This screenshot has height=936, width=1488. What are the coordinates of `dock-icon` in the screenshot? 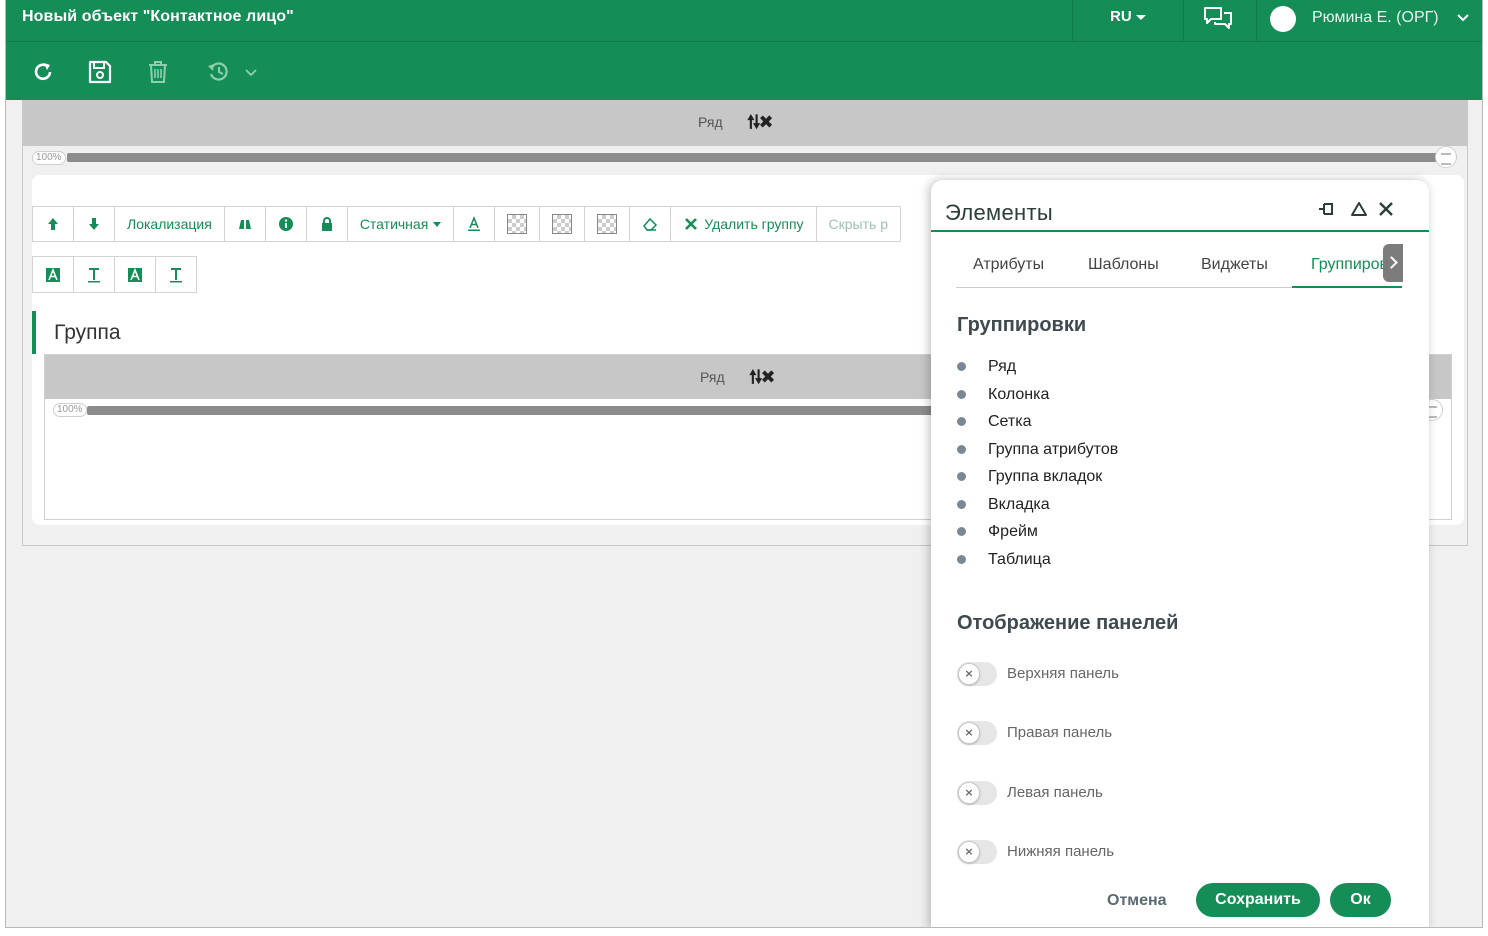 It's located at (1326, 209).